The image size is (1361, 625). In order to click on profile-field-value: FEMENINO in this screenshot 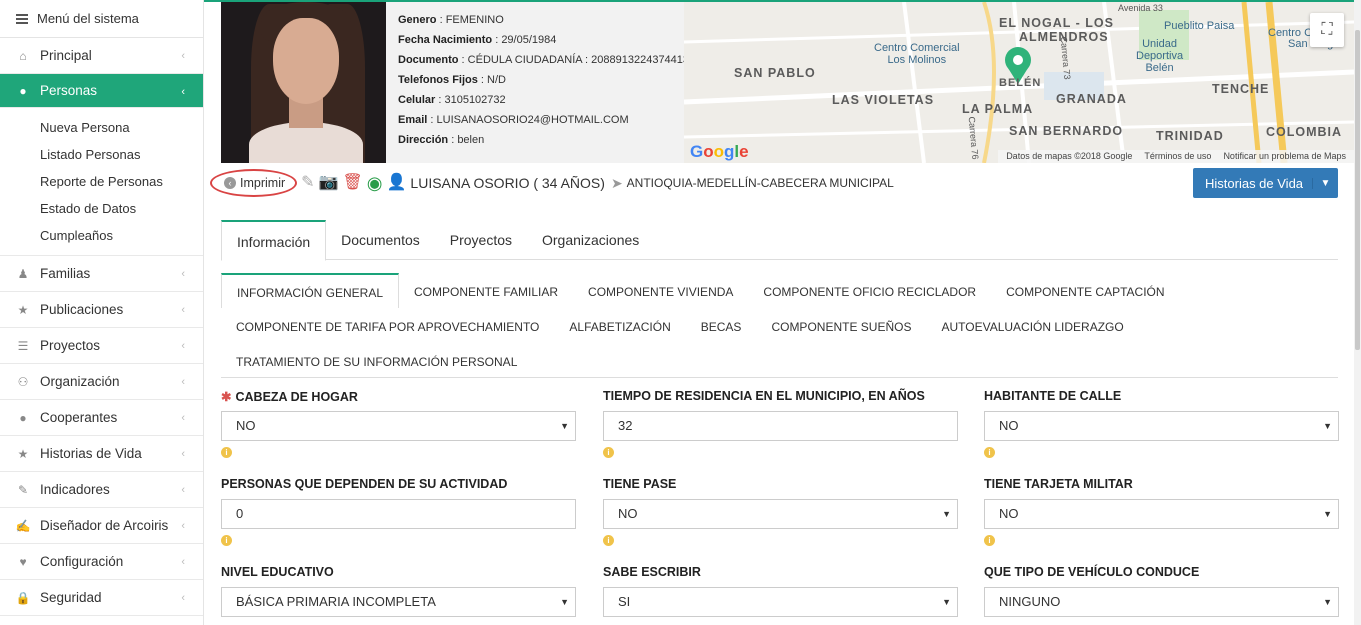, I will do `click(474, 20)`.